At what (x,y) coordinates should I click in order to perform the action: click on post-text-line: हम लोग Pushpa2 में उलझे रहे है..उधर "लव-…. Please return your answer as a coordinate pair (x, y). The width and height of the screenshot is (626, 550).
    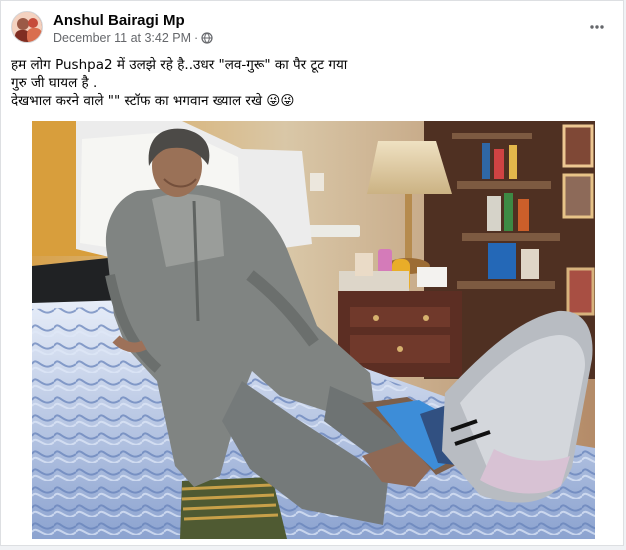
    Looking at the image, I should click on (179, 65).